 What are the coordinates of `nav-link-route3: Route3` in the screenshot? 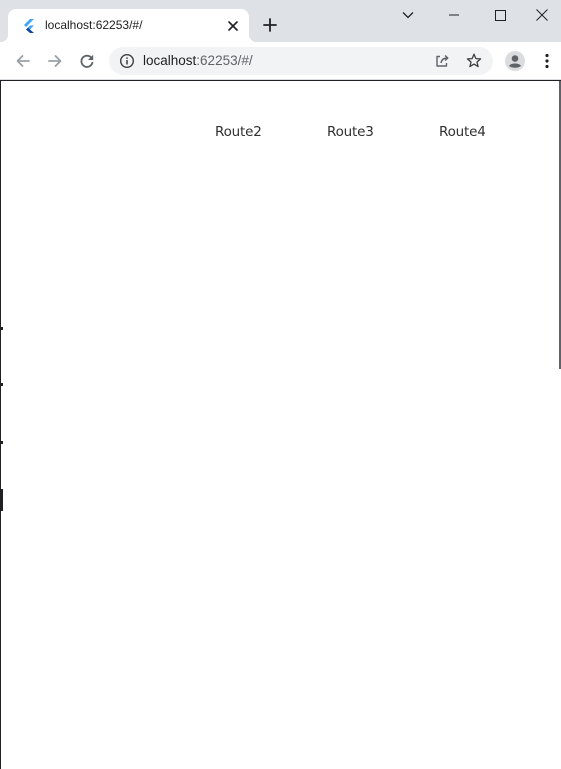 It's located at (350, 132).